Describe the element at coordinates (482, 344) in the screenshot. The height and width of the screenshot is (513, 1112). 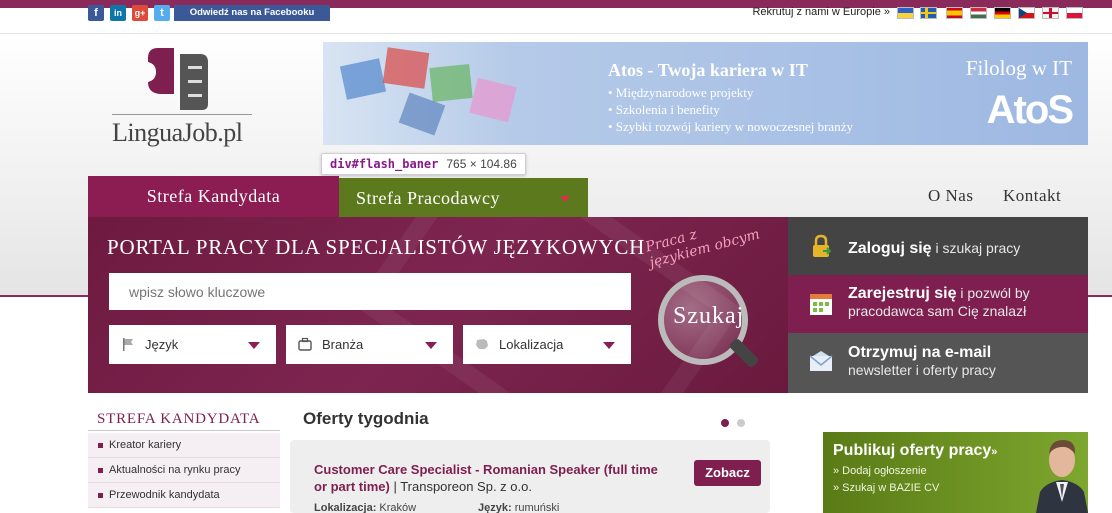
I see `map-poland-icon` at that location.